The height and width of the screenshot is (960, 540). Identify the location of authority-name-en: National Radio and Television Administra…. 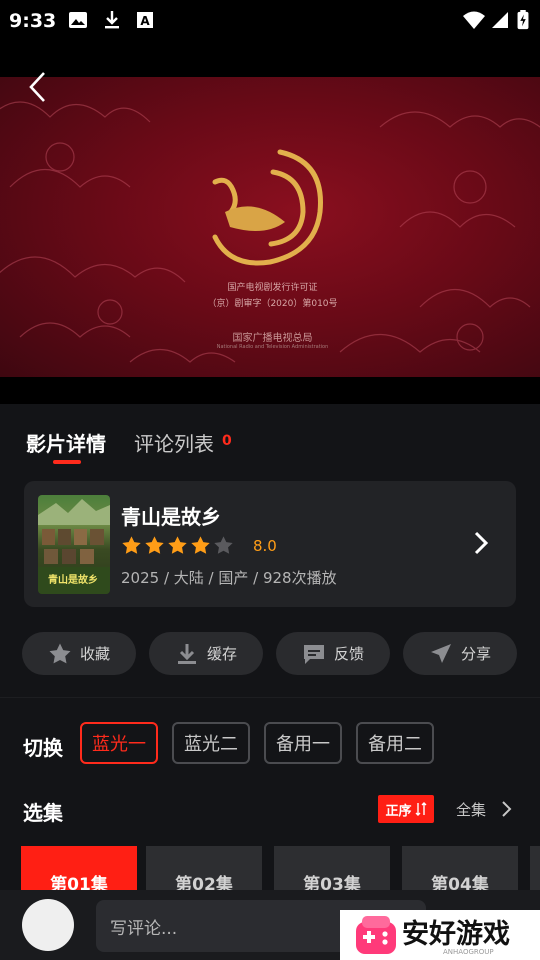
(272, 347).